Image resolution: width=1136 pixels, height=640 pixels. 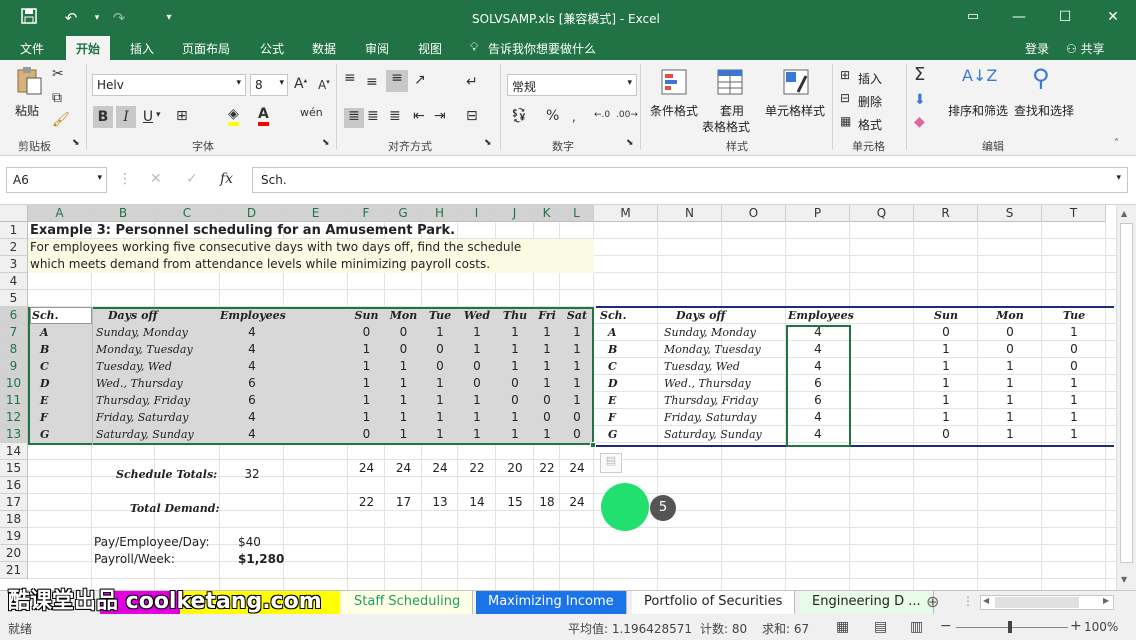 What do you see at coordinates (707, 383) in the screenshot?
I see `days-off-value: Wed., Thursday` at bounding box center [707, 383].